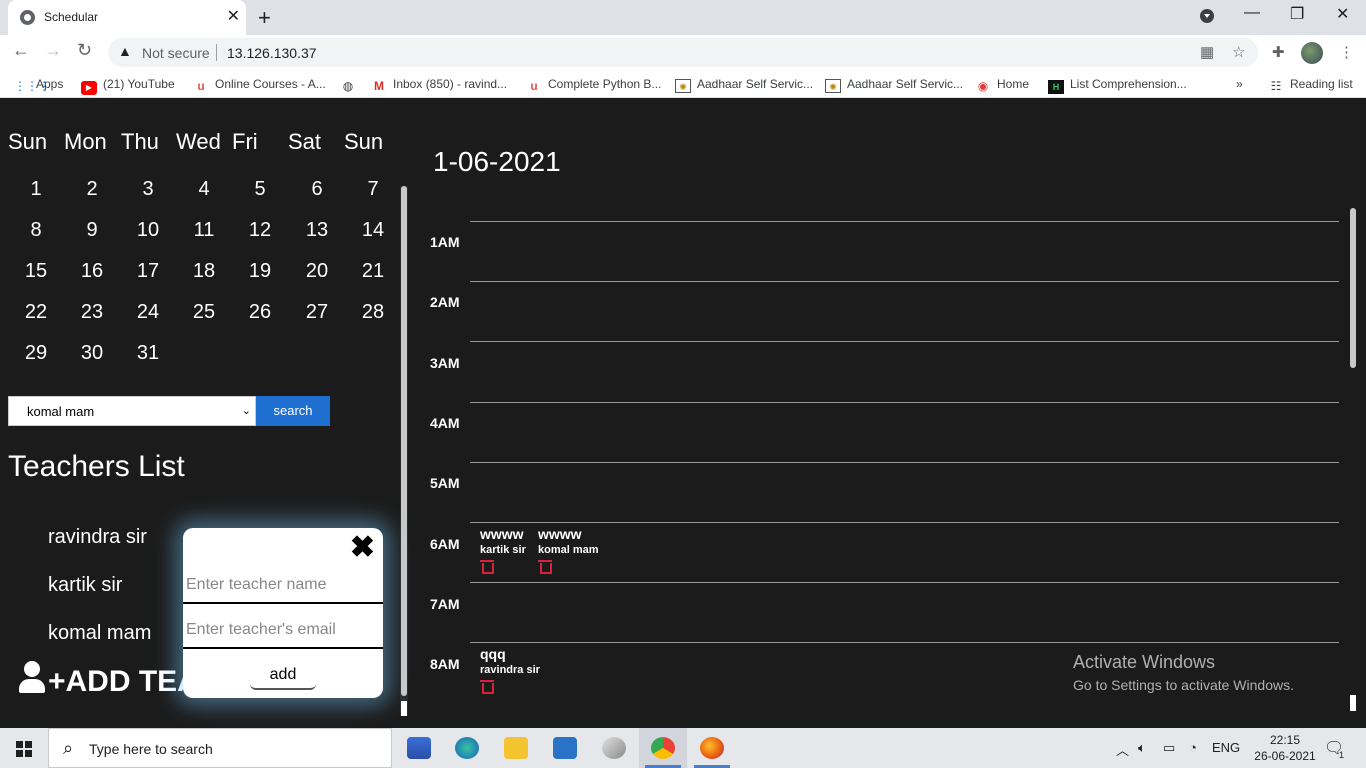 The width and height of the screenshot is (1366, 768). I want to click on tab-search-icon, so click(1207, 16).